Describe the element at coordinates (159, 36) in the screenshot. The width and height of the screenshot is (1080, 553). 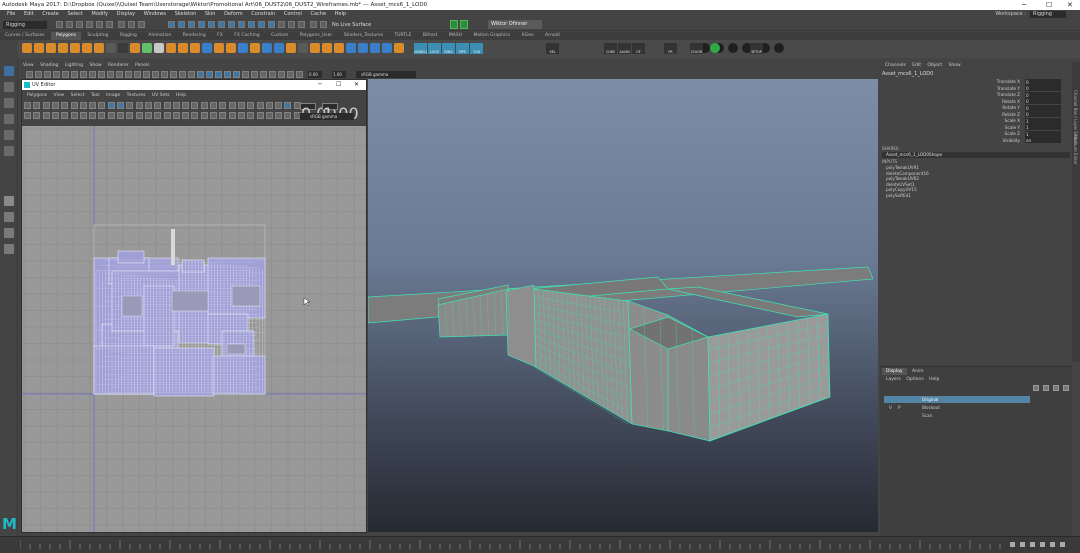
I see `shelf-tab-animation: Animation` at that location.